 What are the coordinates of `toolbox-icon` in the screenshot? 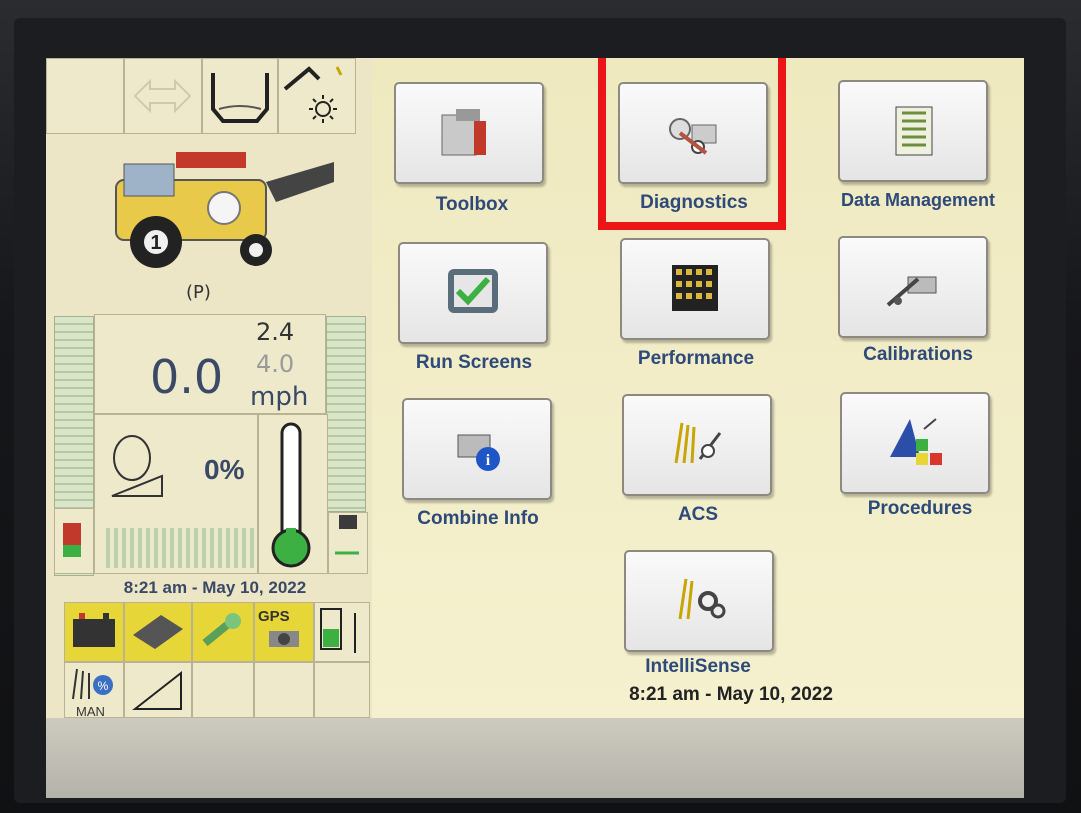 It's located at (463, 132).